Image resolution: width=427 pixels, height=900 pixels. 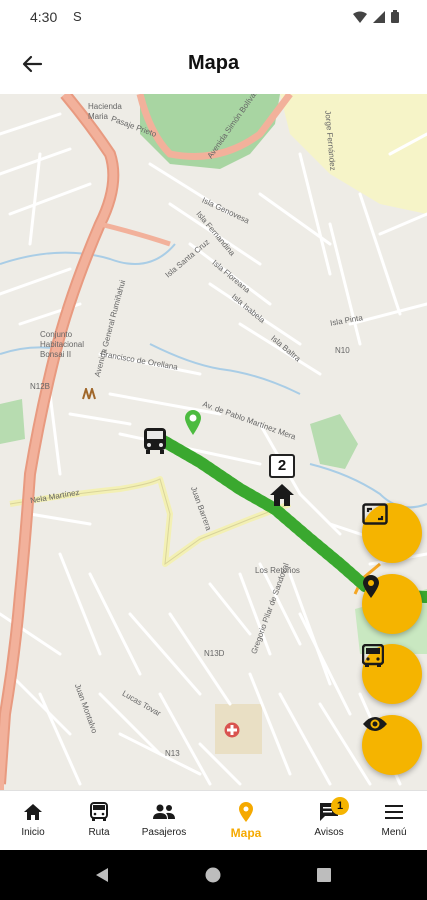 I want to click on fullscreen-button, so click(x=392, y=533).